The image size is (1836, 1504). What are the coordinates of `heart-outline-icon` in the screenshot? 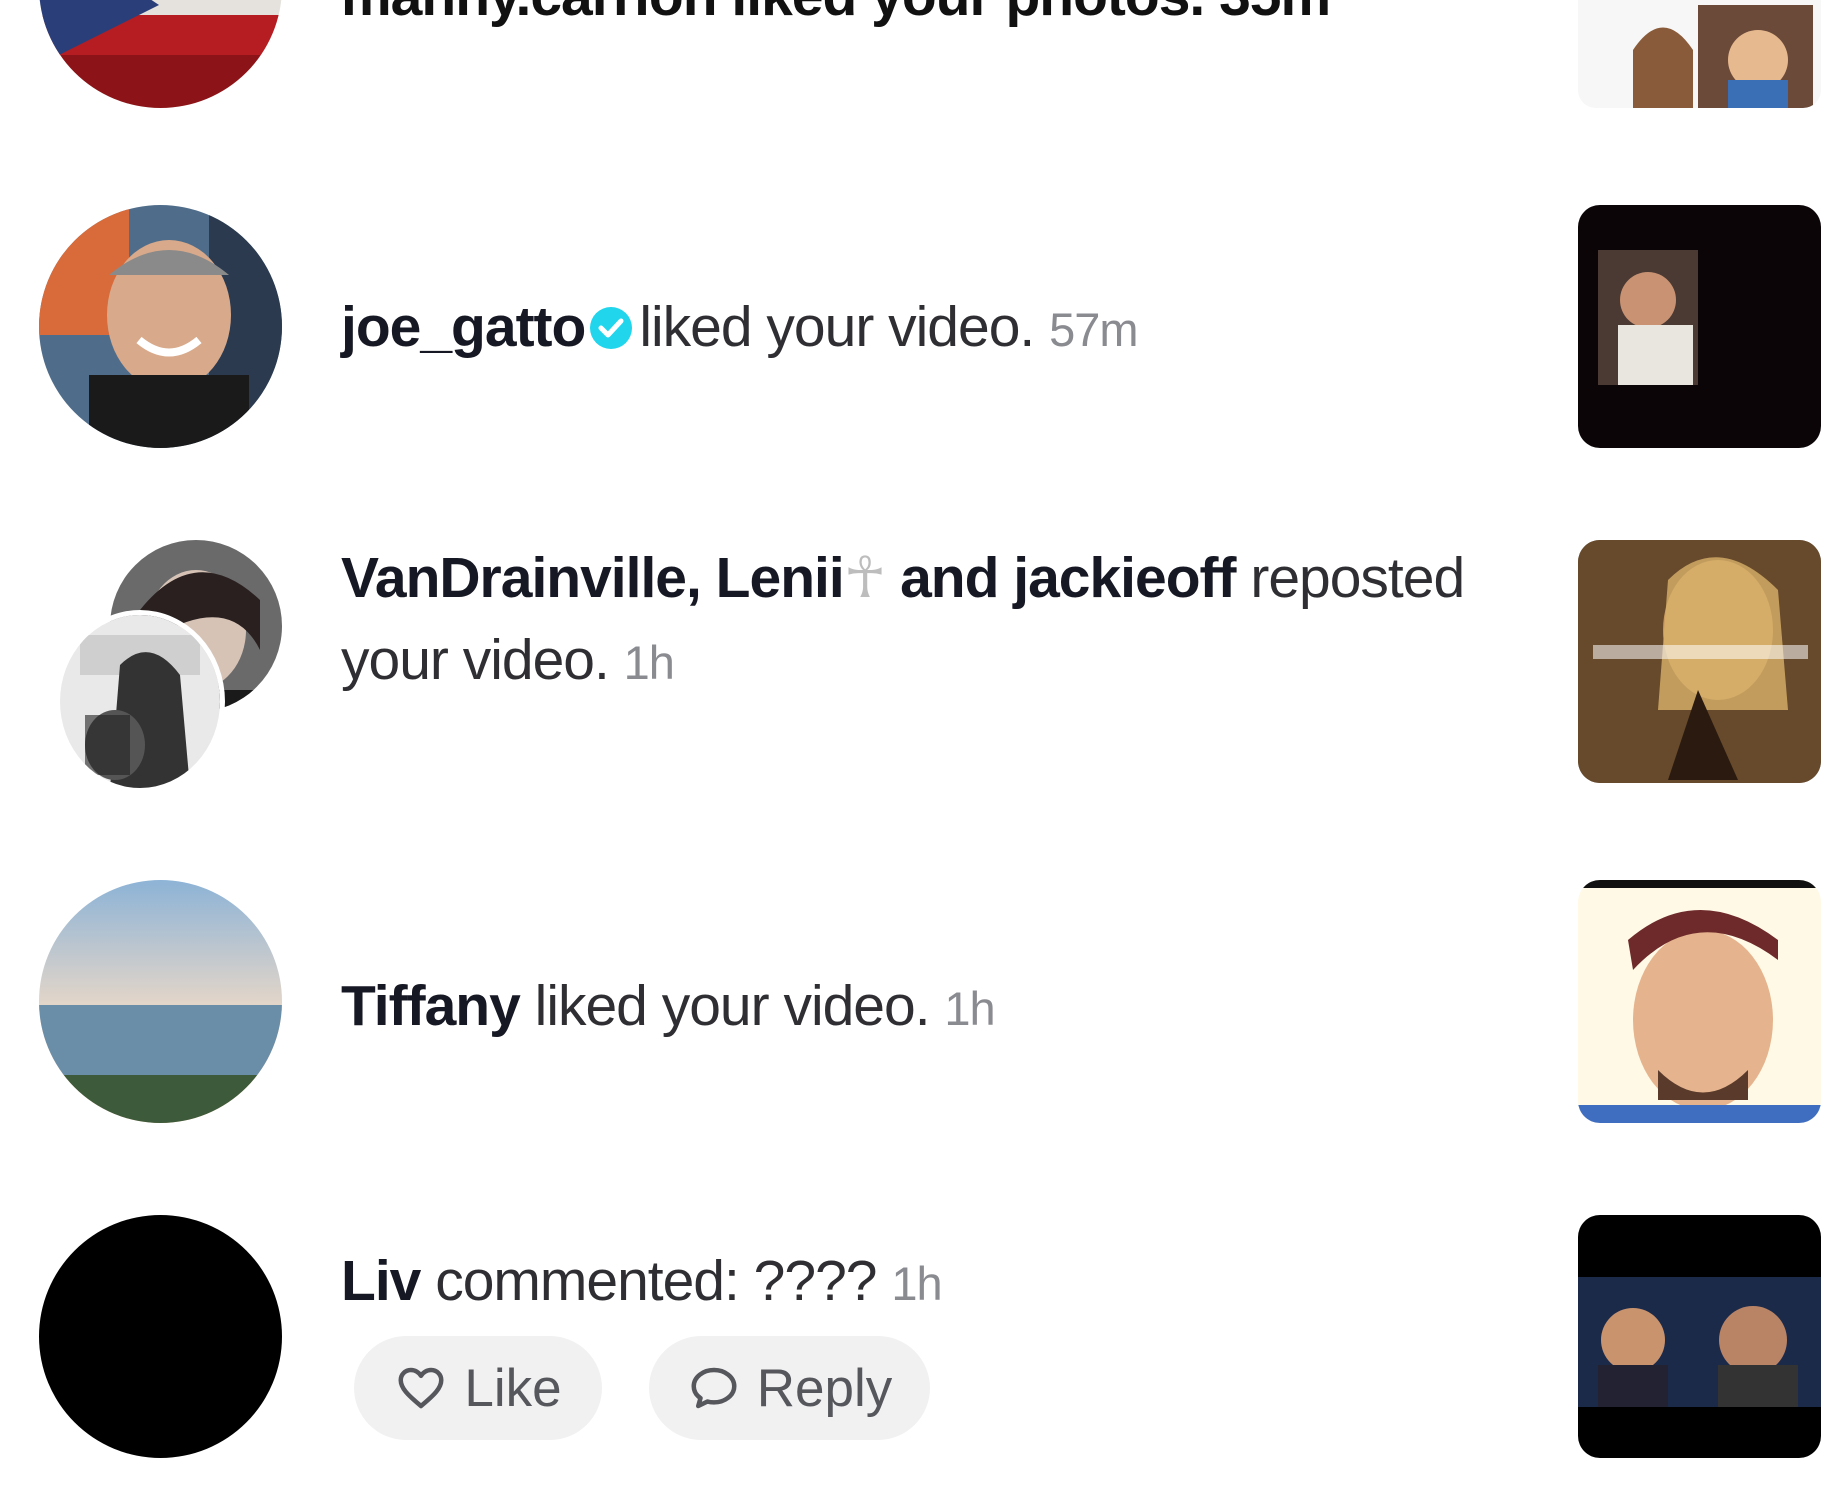 It's located at (421, 1388).